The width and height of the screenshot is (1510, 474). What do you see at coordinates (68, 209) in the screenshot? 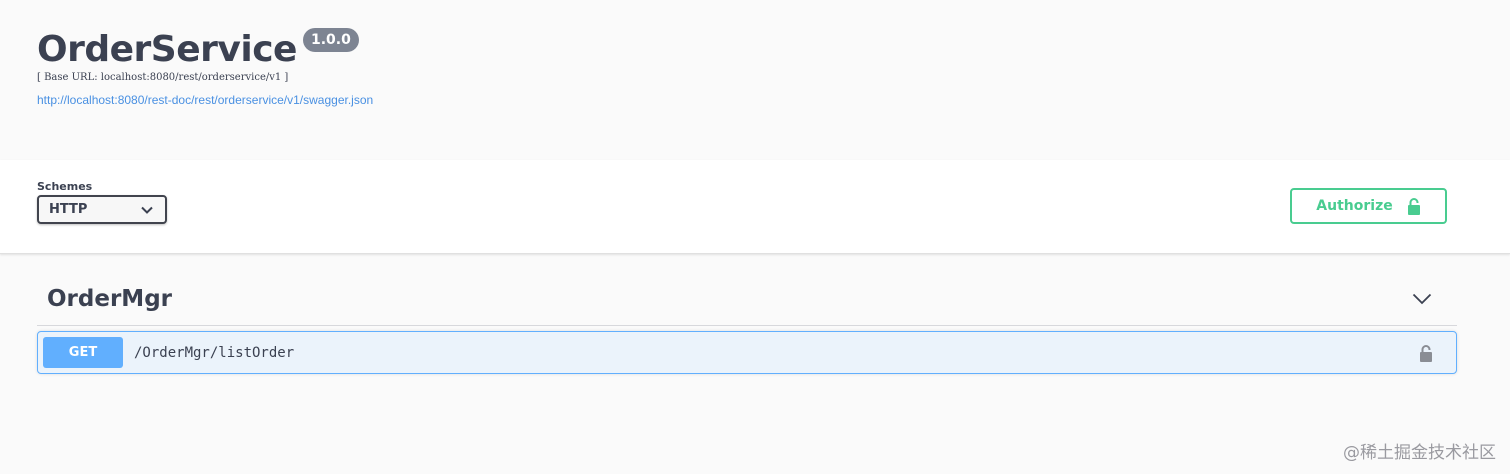
I see `schemes-selected-value: HTTP` at bounding box center [68, 209].